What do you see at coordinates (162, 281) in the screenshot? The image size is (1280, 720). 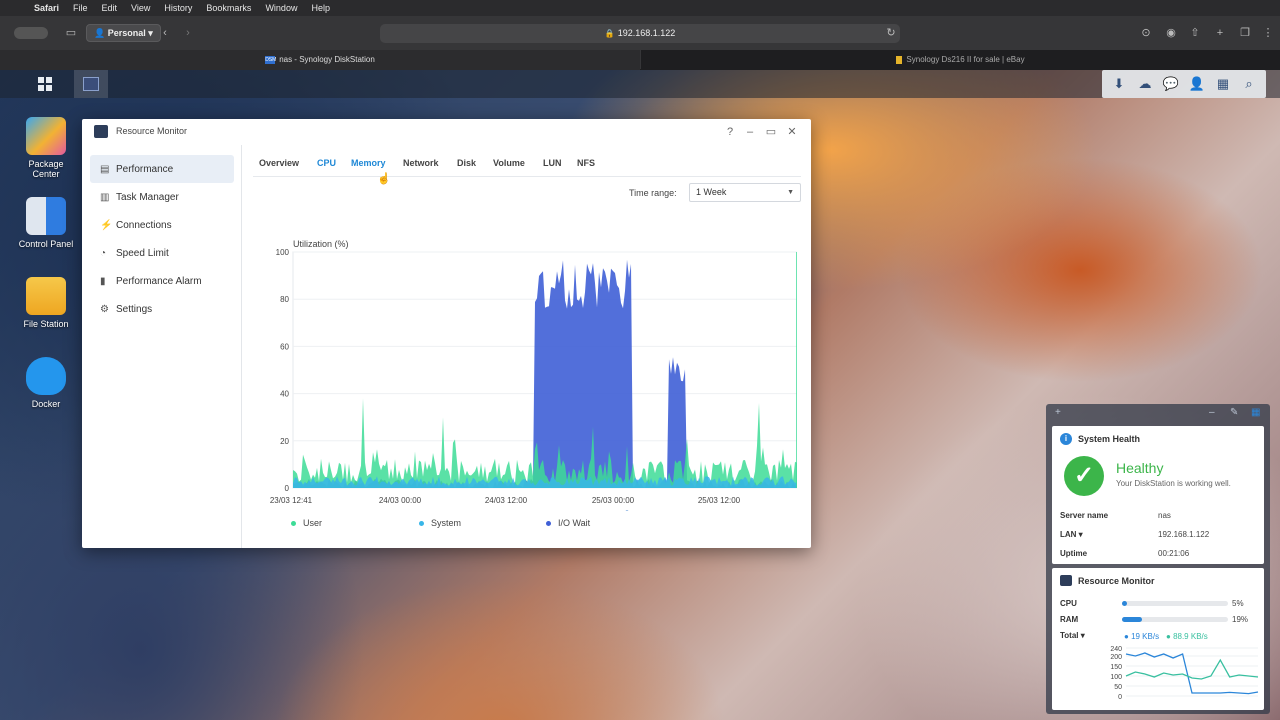 I see `sidebar-item-performance-alarm: ▮ Performance Alarm` at bounding box center [162, 281].